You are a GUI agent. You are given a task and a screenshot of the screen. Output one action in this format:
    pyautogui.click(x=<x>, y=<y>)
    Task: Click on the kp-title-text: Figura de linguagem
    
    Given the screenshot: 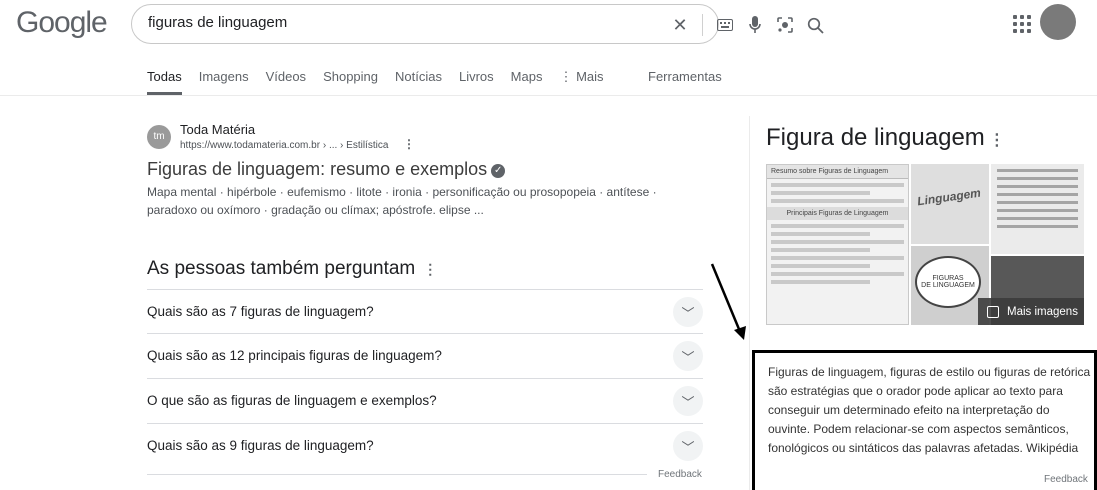 What is the action you would take?
    pyautogui.click(x=875, y=137)
    